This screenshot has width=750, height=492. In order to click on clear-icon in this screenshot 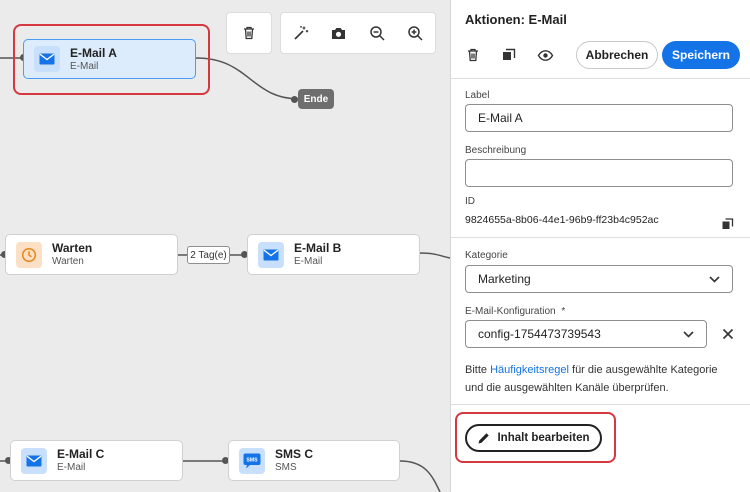, I will do `click(728, 334)`.